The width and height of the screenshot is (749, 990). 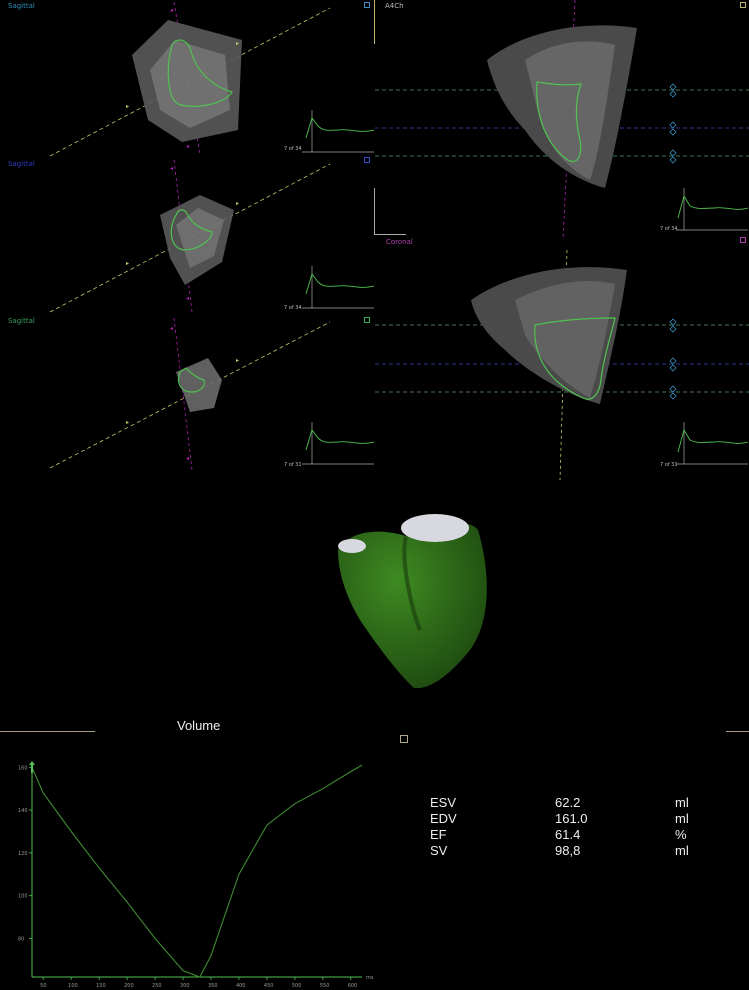 I want to click on x-tick-label: 550, so click(x=325, y=986).